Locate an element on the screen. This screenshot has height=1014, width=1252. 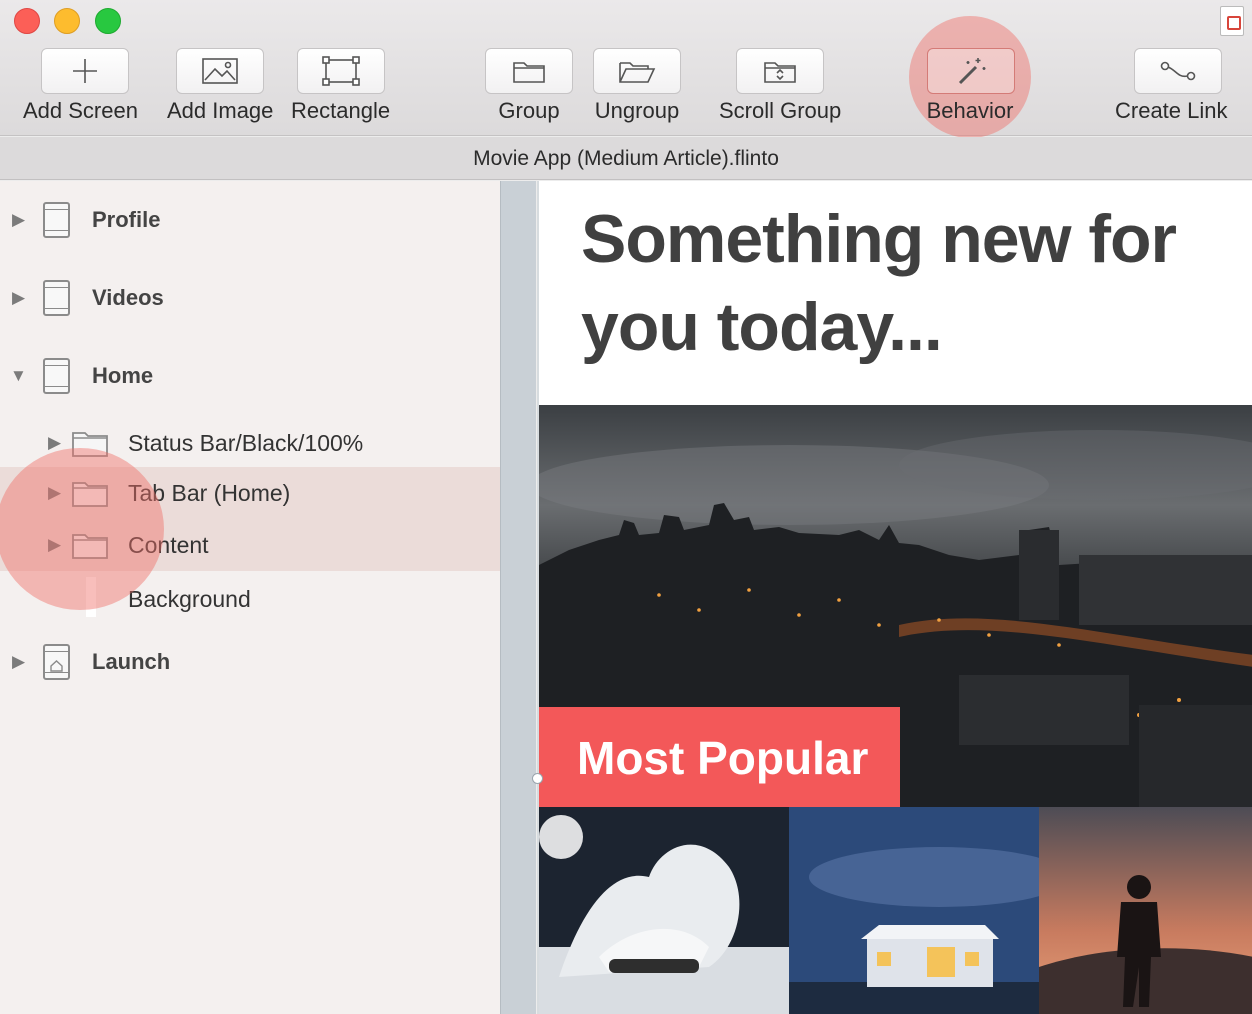
layer-label: Status Bar/Black/100% is located at coordinates (246, 442).